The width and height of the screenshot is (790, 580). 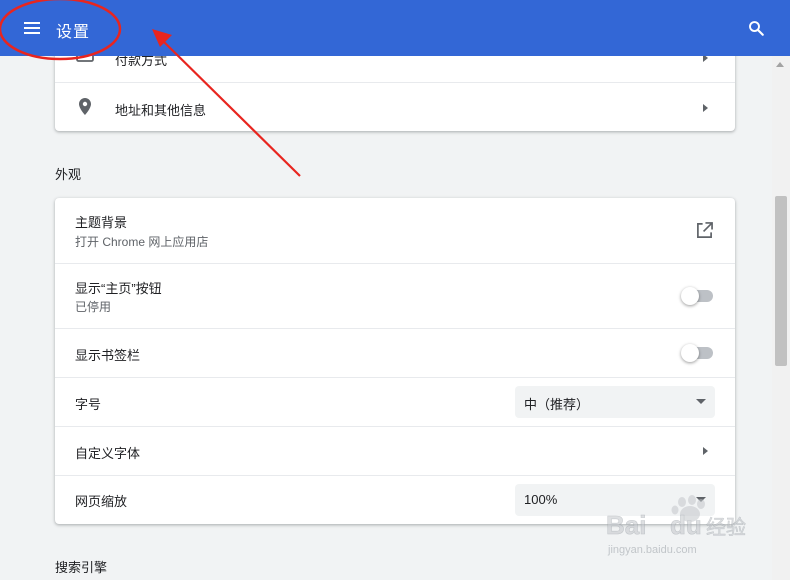 I want to click on font-size-row: 字号 中（推荐）, so click(x=395, y=401).